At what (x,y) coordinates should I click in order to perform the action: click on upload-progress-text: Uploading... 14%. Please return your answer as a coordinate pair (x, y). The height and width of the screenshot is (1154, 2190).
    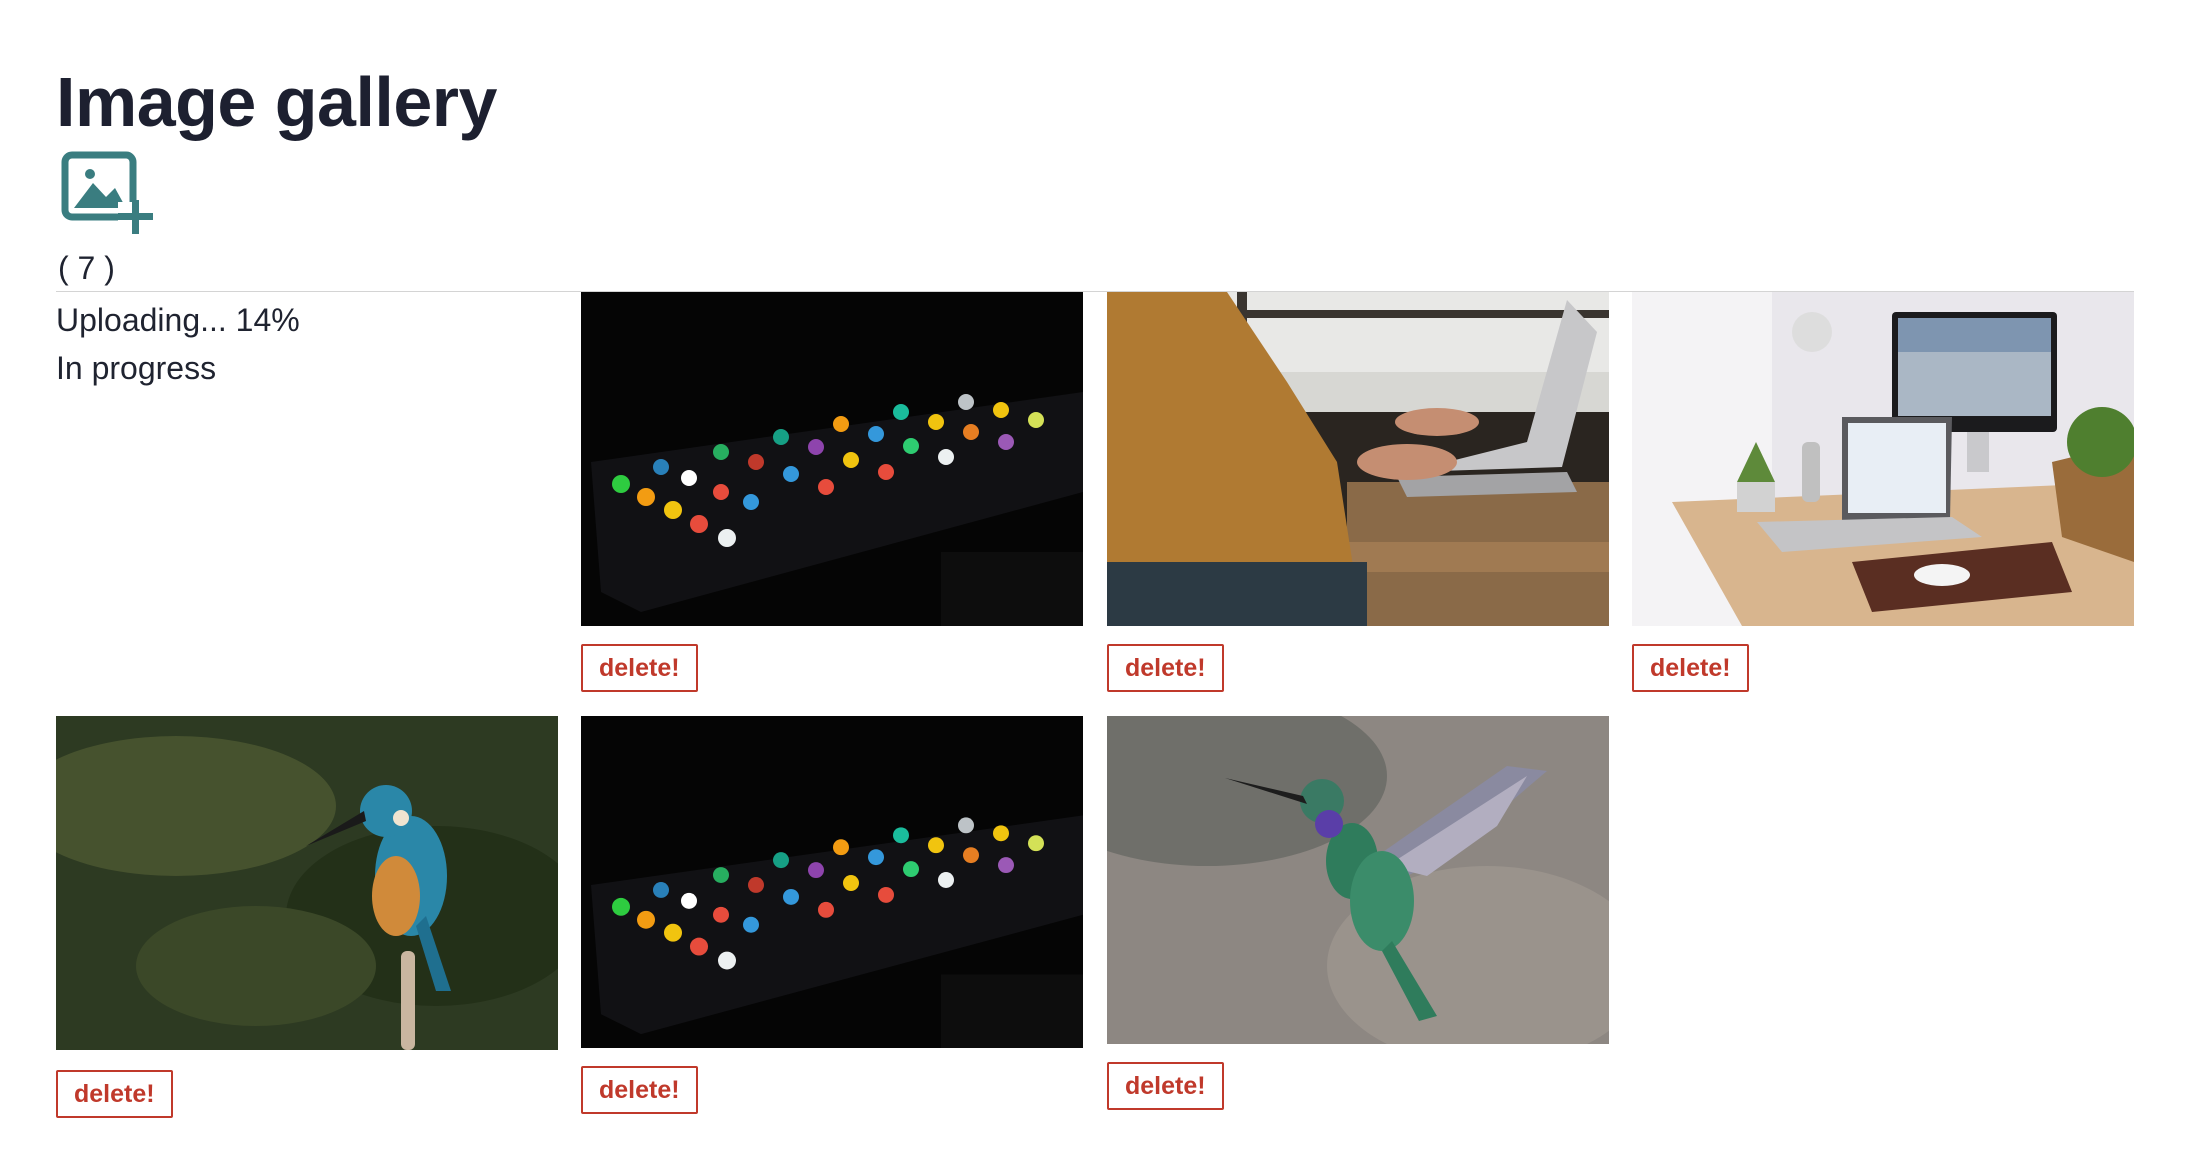
    Looking at the image, I should click on (178, 320).